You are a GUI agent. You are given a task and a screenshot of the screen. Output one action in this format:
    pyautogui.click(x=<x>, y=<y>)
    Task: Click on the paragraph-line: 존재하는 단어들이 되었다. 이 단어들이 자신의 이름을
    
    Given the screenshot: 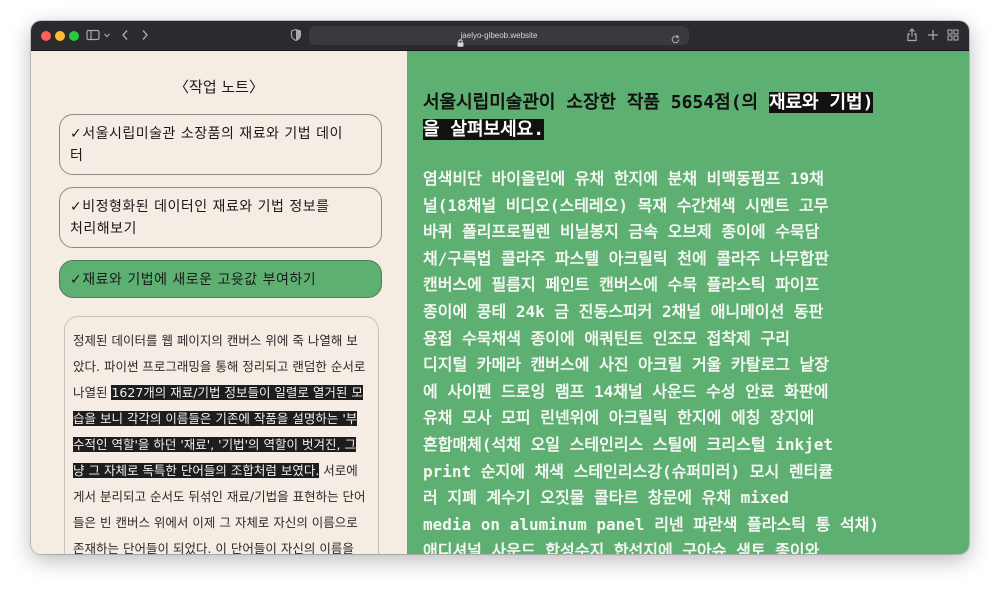 What is the action you would take?
    pyautogui.click(x=213, y=547)
    